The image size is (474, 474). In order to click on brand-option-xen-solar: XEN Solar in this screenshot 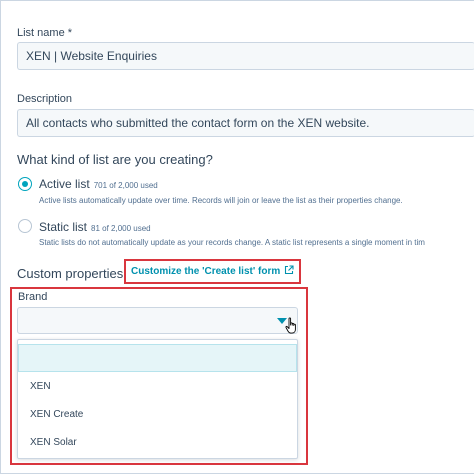, I will do `click(157, 442)`.